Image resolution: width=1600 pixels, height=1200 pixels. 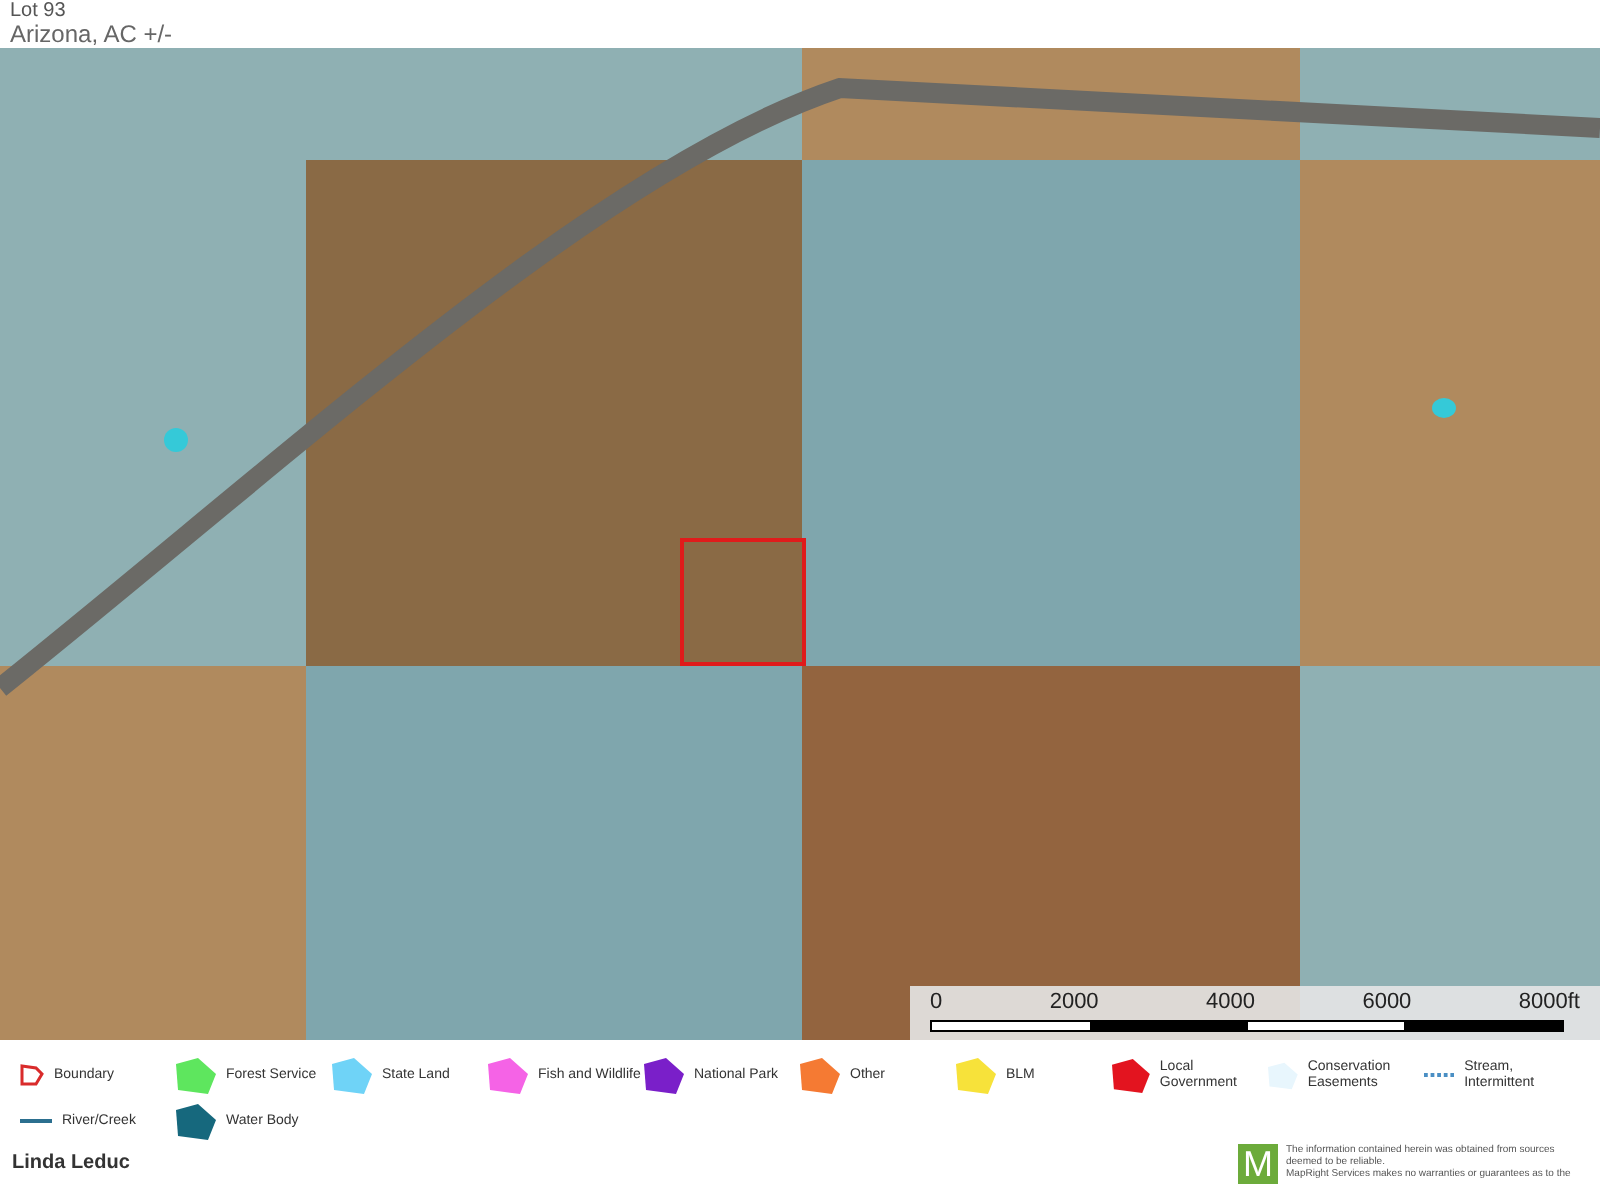 What do you see at coordinates (1074, 1002) in the screenshot?
I see `scale-label: 2000` at bounding box center [1074, 1002].